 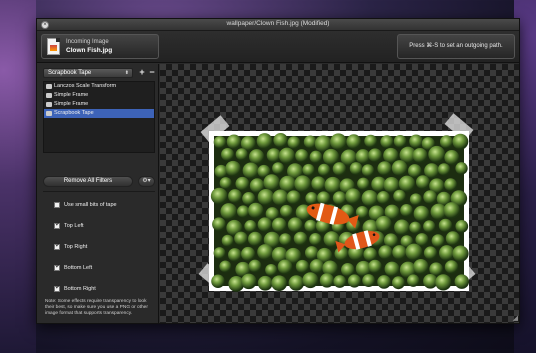 What do you see at coordinates (74, 226) in the screenshot?
I see `option-label: Top Left` at bounding box center [74, 226].